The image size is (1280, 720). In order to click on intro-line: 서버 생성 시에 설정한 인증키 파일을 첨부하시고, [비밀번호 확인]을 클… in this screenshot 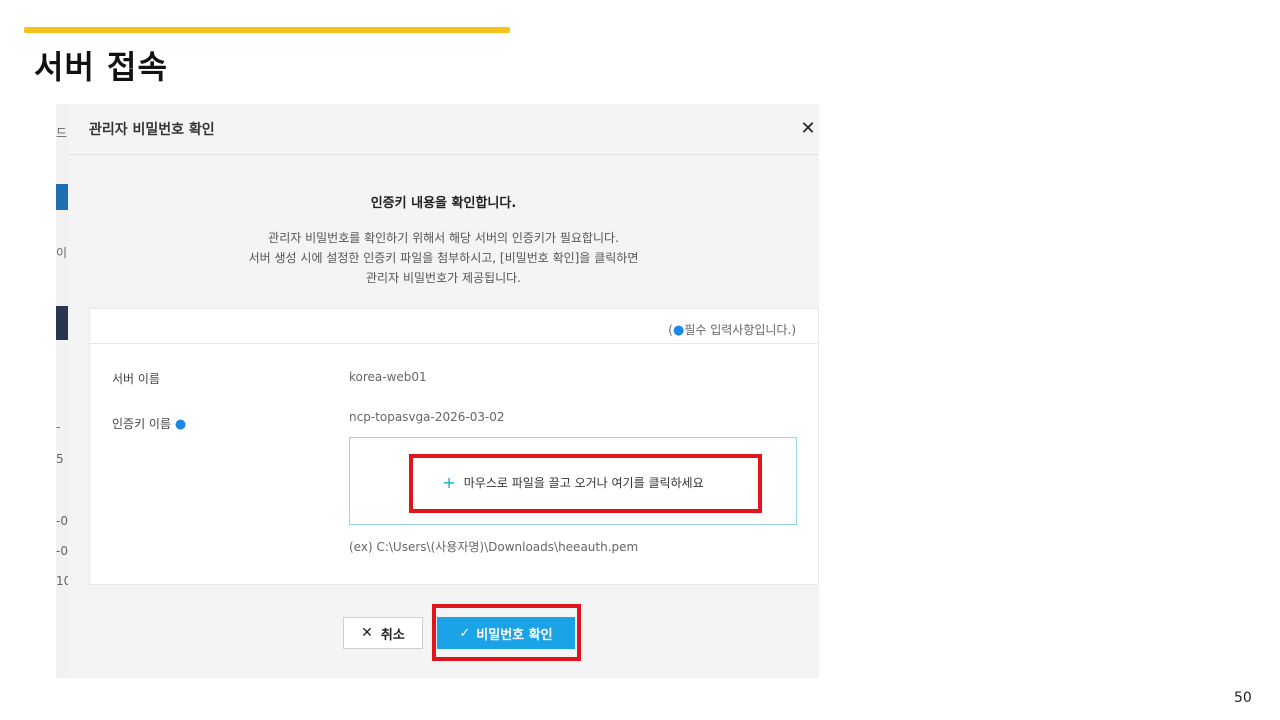, I will do `click(443, 258)`.